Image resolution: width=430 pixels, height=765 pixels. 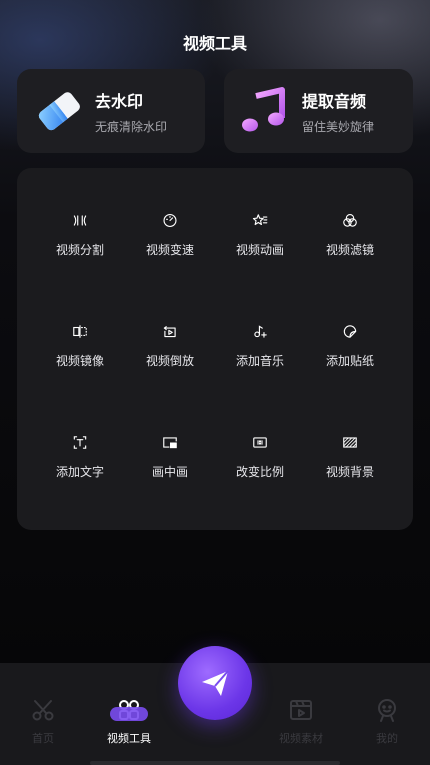 I want to click on create-fab-button, so click(x=215, y=683).